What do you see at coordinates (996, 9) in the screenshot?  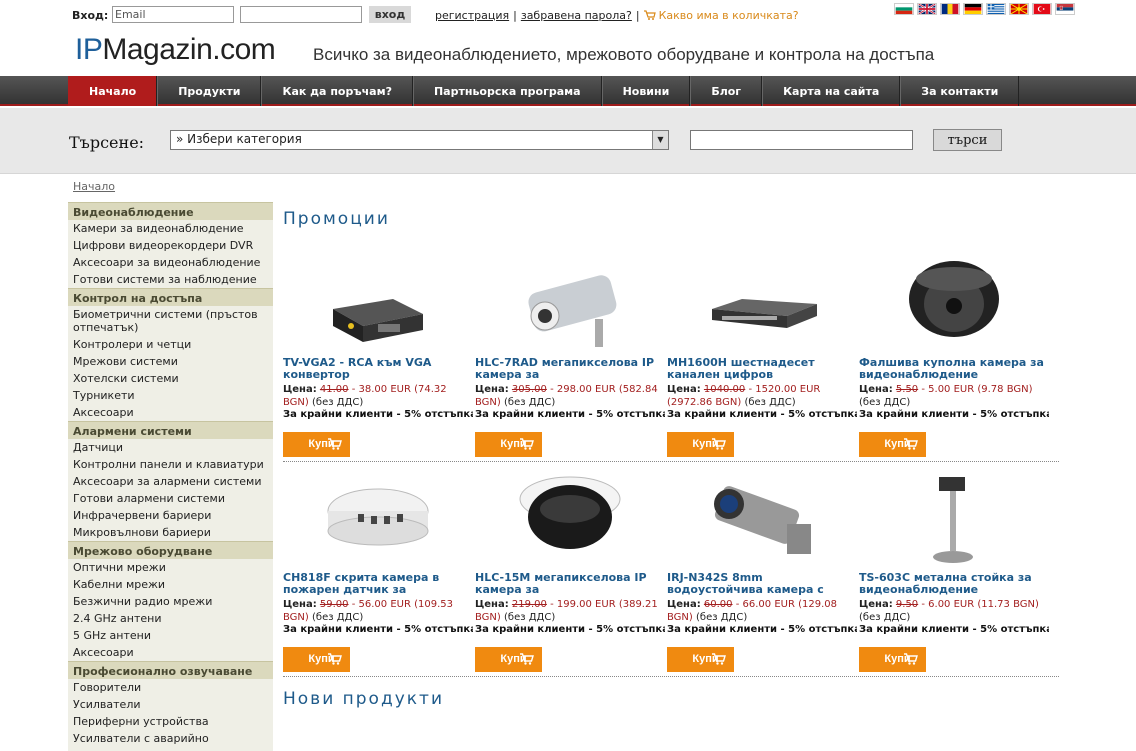 I see `greece-flag` at bounding box center [996, 9].